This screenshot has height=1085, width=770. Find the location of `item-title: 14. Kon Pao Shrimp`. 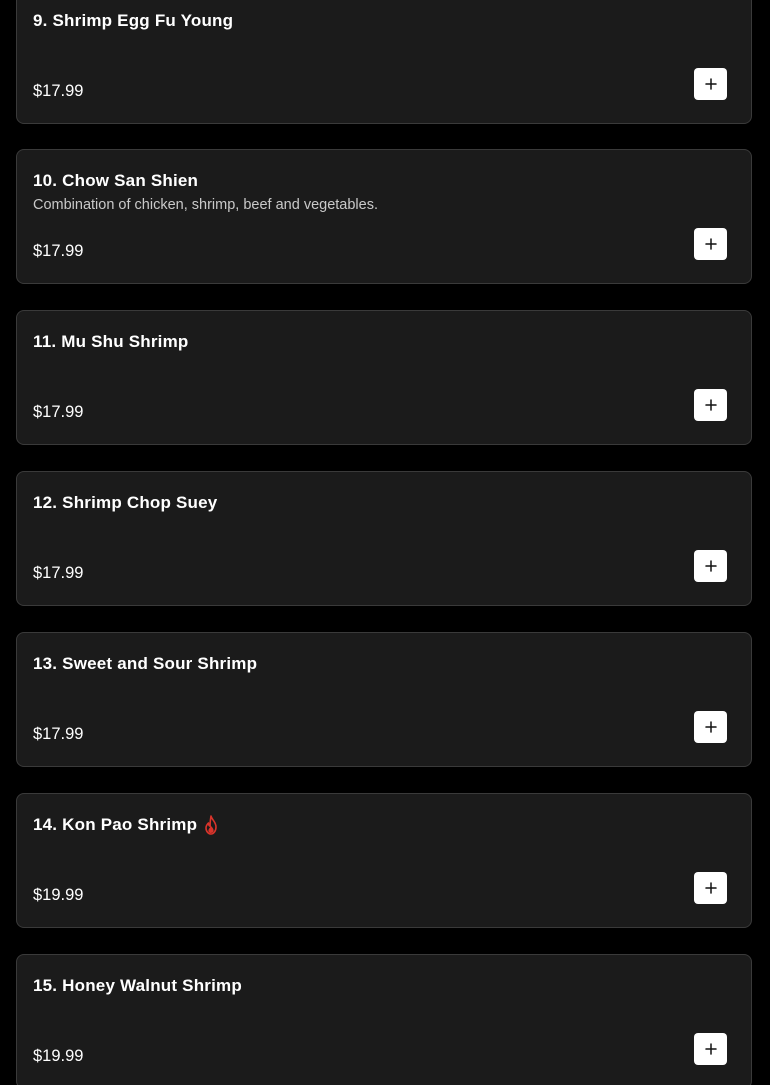

item-title: 14. Kon Pao Shrimp is located at coordinates (126, 825).